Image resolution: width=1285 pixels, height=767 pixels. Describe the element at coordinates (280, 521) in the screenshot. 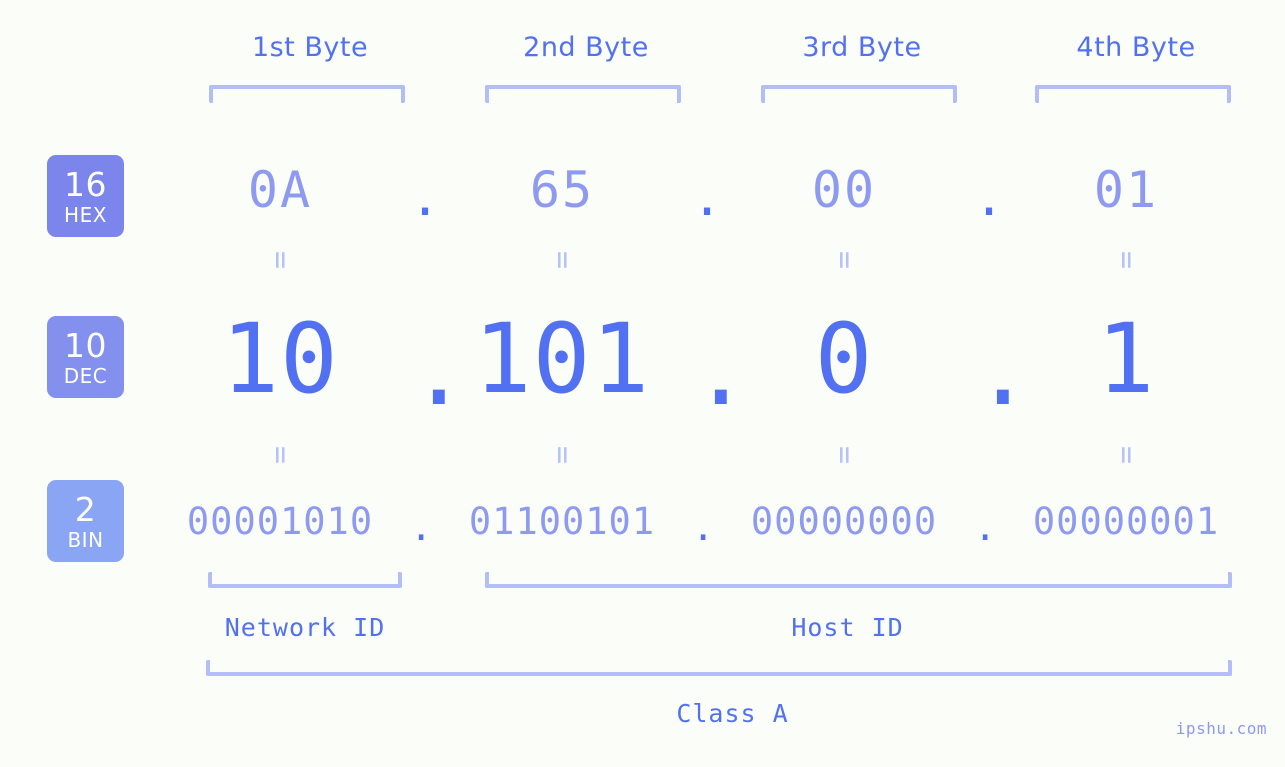

I see `bin-byte-1: 00001010` at that location.